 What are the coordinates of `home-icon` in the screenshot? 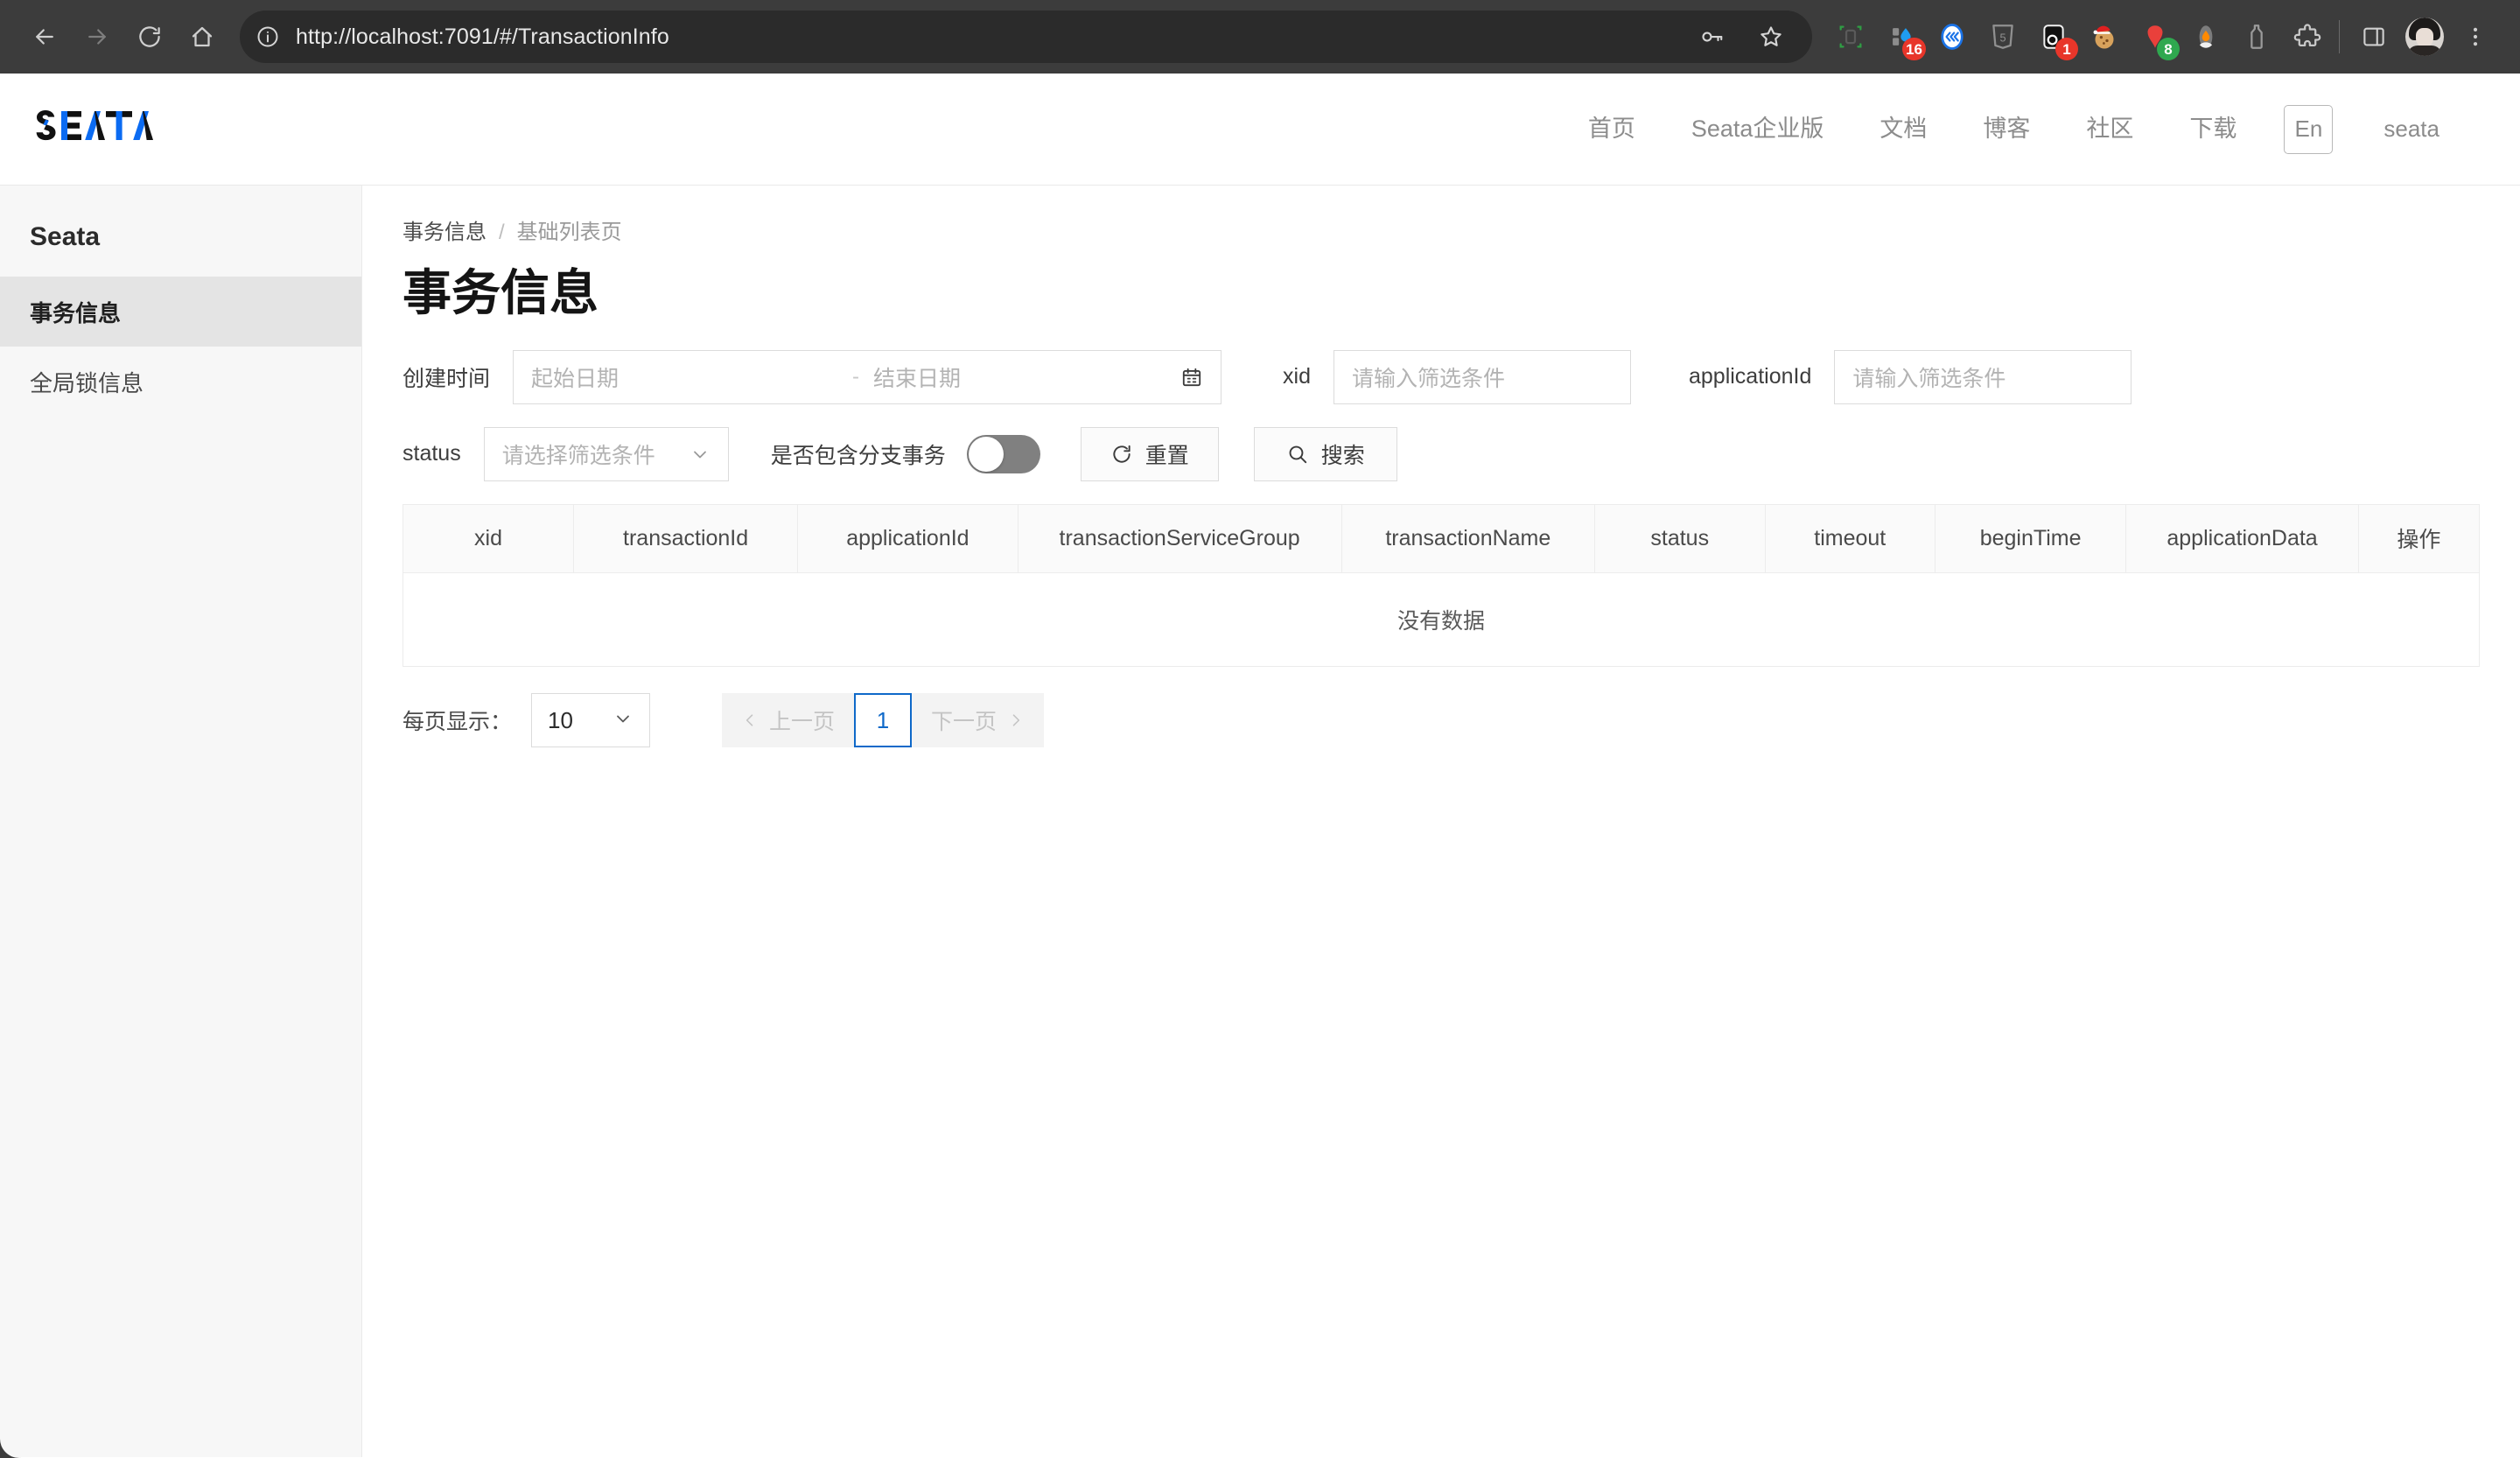 It's located at (202, 36).